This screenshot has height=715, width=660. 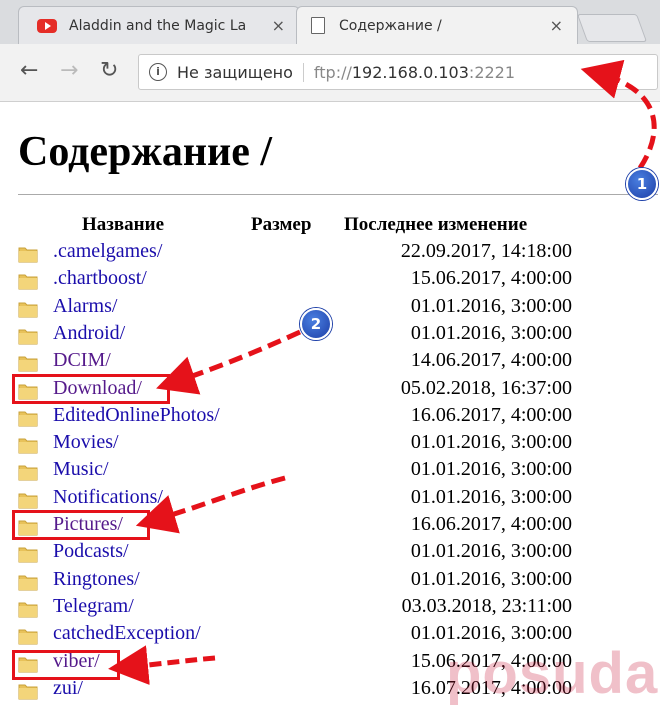 I want to click on page-title: Содержание /, so click(x=145, y=152).